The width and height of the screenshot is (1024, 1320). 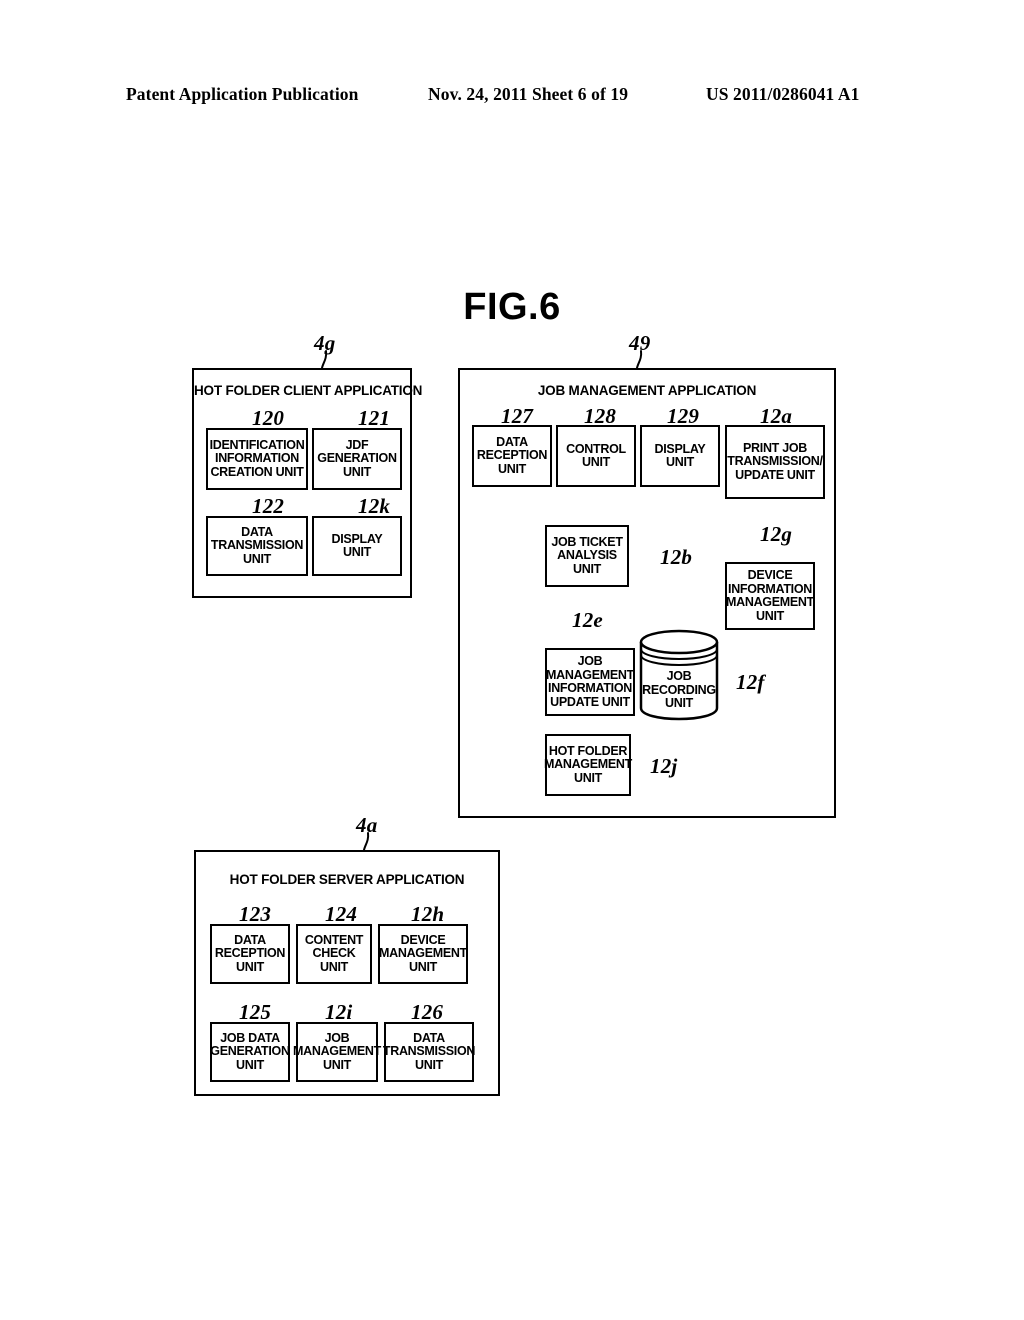 What do you see at coordinates (783, 94) in the screenshot?
I see `header-patent-number: US 2011/0286041 A1` at bounding box center [783, 94].